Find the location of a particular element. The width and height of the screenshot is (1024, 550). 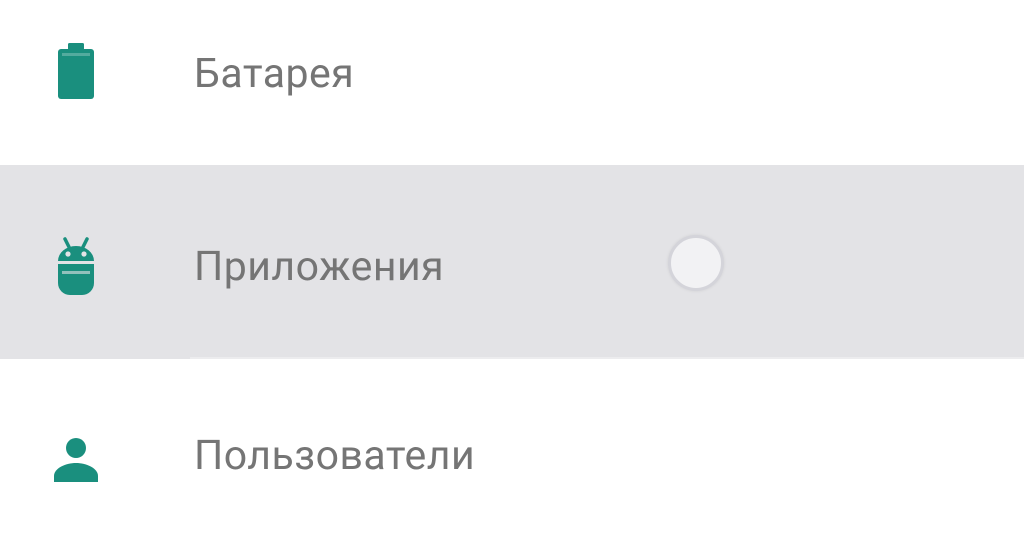

settings-item-label: Приложения is located at coordinates (319, 267).